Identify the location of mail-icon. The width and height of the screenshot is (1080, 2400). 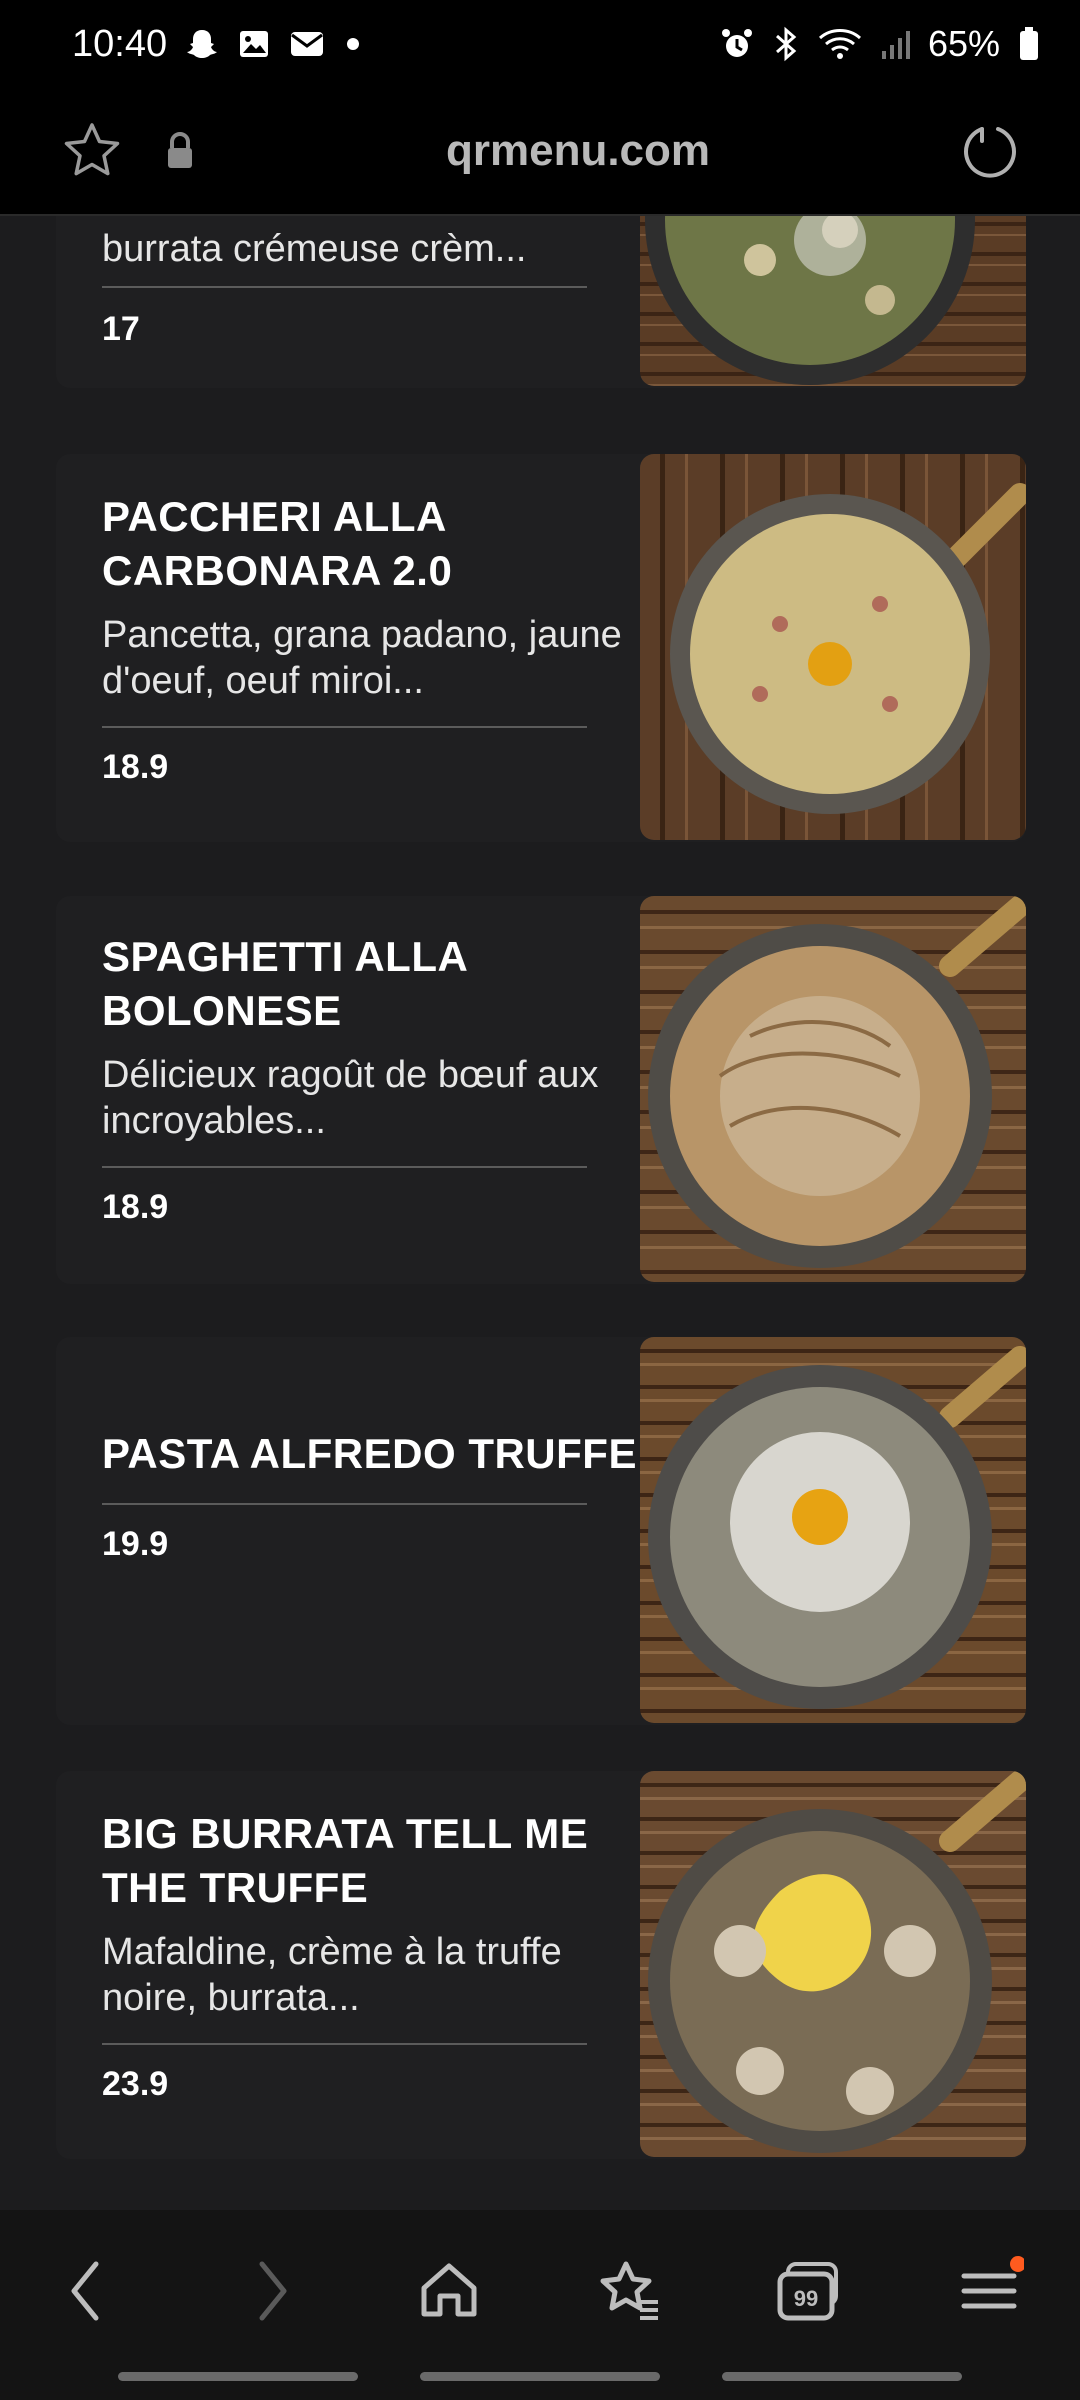
(307, 44).